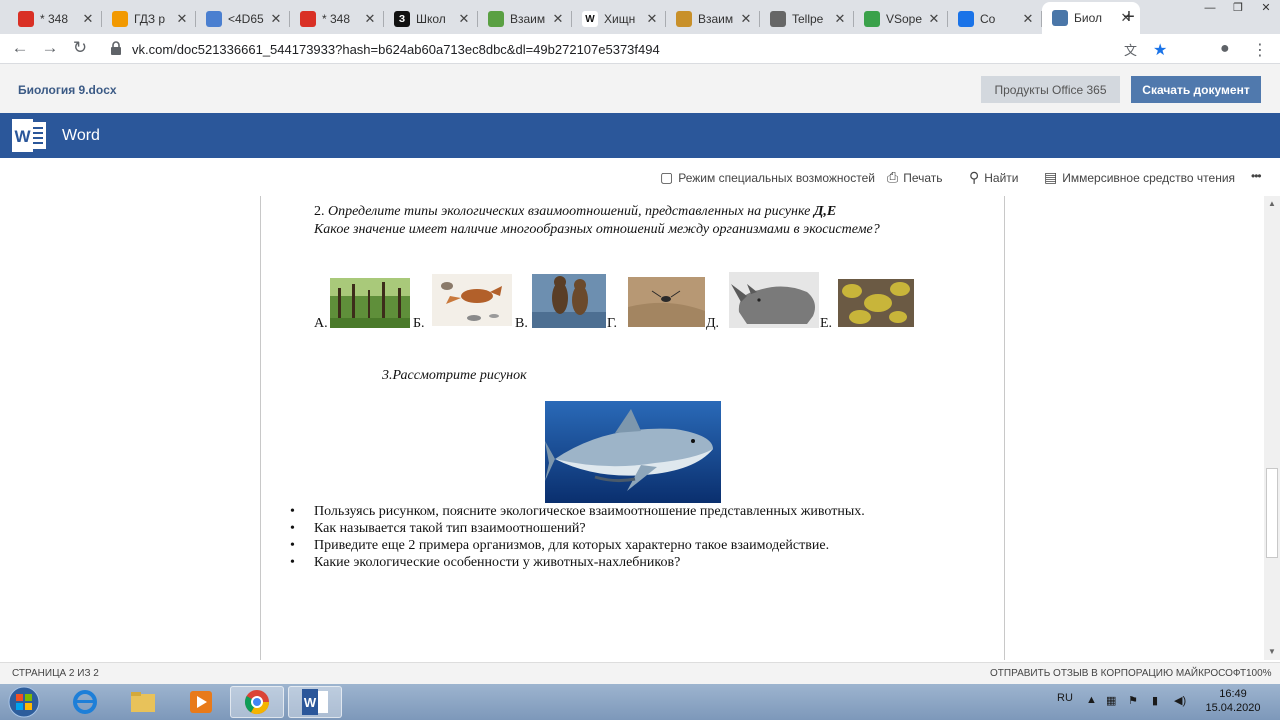 Image resolution: width=1280 pixels, height=720 pixels. I want to click on tab-title: VSope, so click(904, 19).